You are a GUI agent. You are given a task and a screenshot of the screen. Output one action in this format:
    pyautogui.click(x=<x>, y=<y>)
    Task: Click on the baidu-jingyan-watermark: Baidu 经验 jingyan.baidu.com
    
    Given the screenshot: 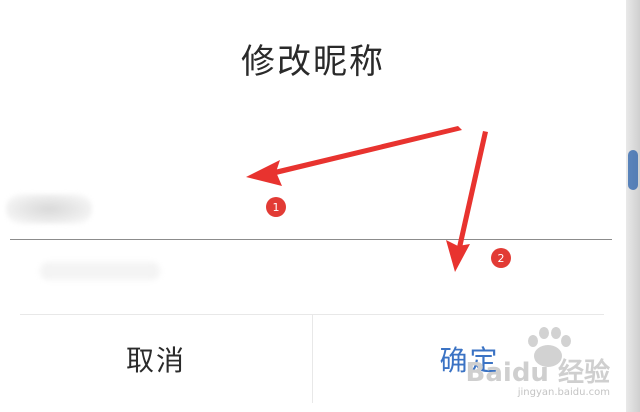 What is the action you would take?
    pyautogui.click(x=538, y=375)
    